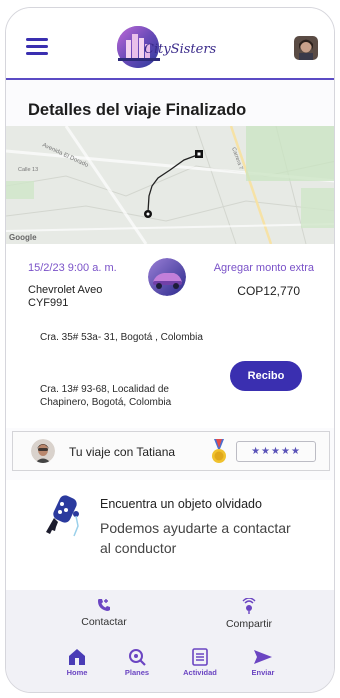  I want to click on phone-call-icon, so click(104, 605).